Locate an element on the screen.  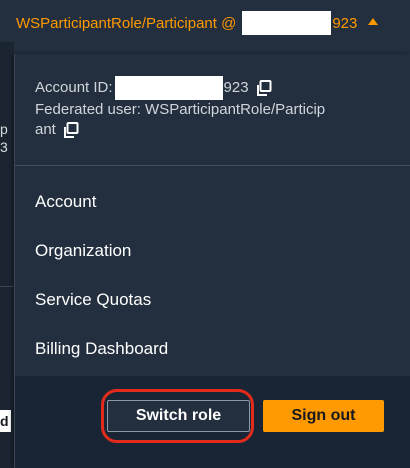
account-menu-trigger: WSParticipantRole/Participant @ 923 is located at coordinates (197, 23).